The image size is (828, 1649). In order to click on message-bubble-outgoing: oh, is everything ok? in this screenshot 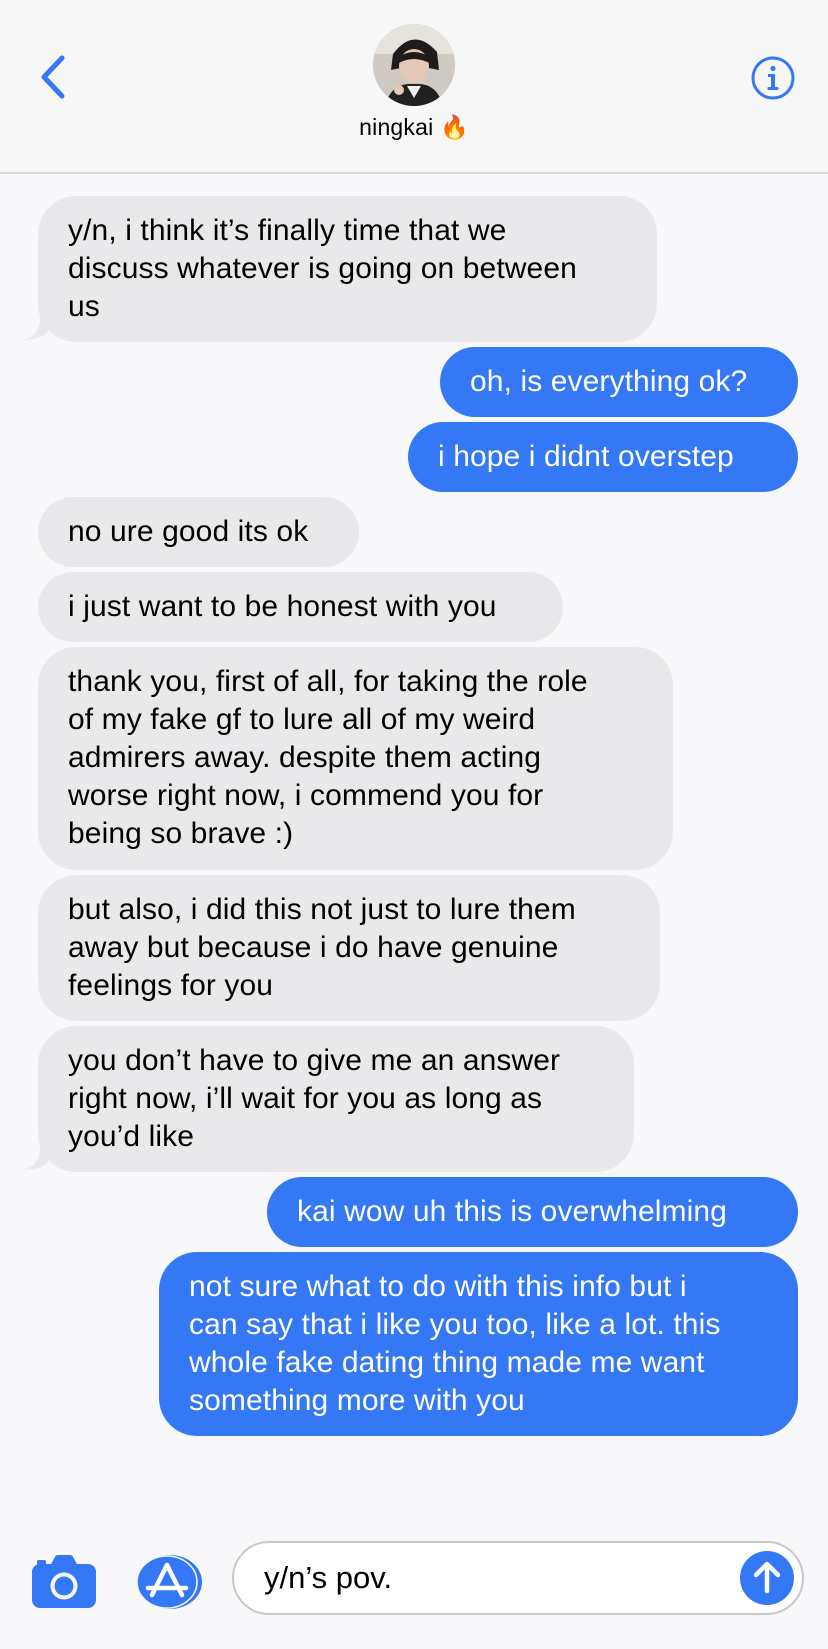, I will do `click(619, 382)`.